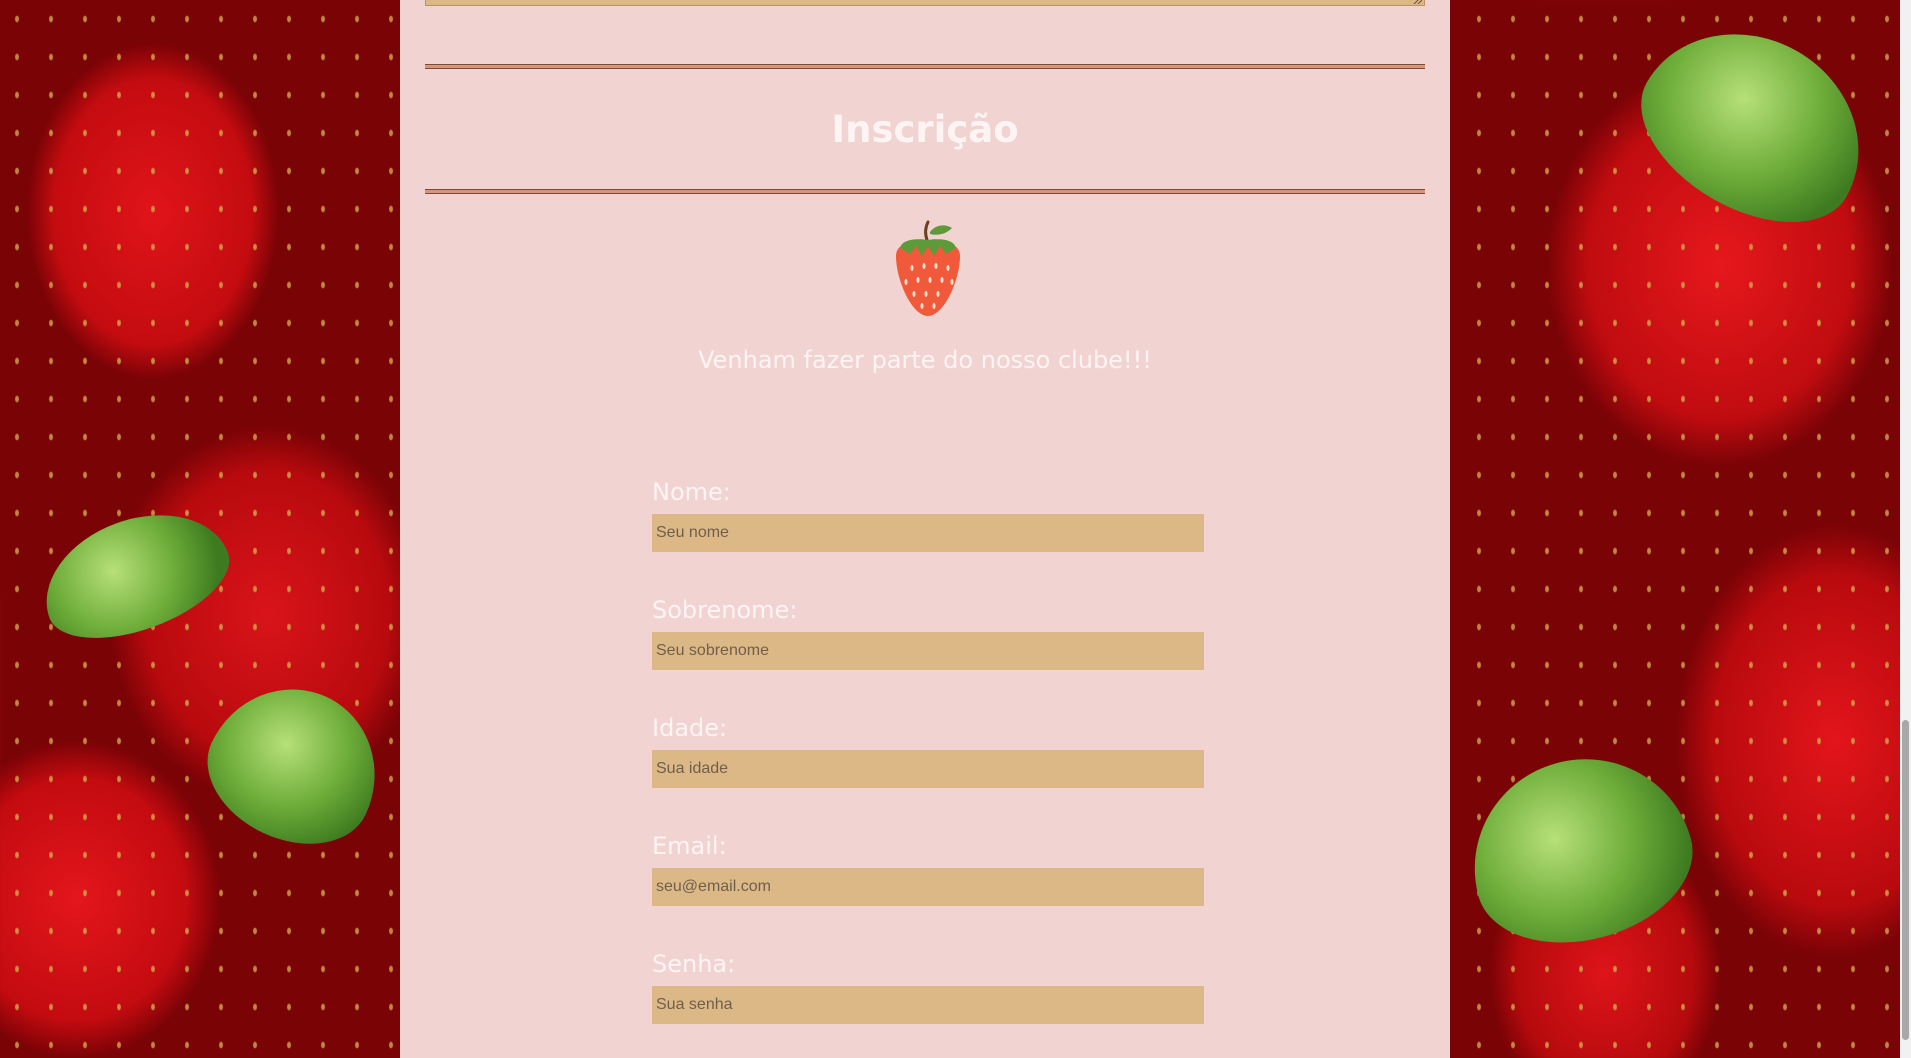  I want to click on age-label: Idade:, so click(690, 728).